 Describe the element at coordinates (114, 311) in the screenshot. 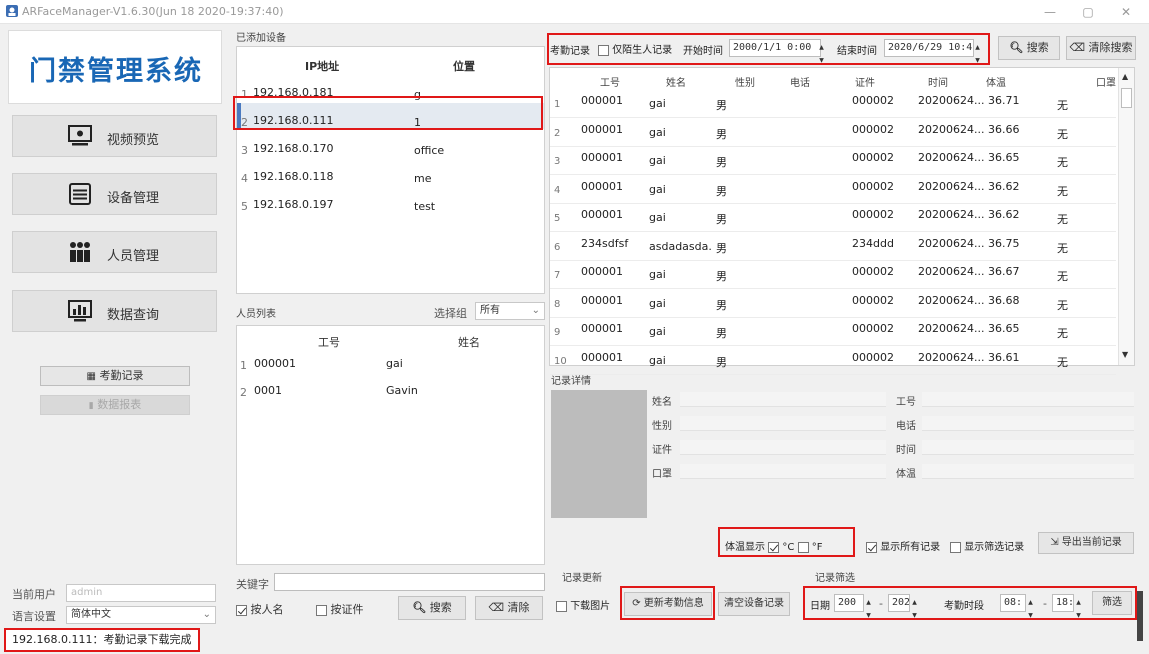

I see `nav-data-query-button: 数据查询` at that location.